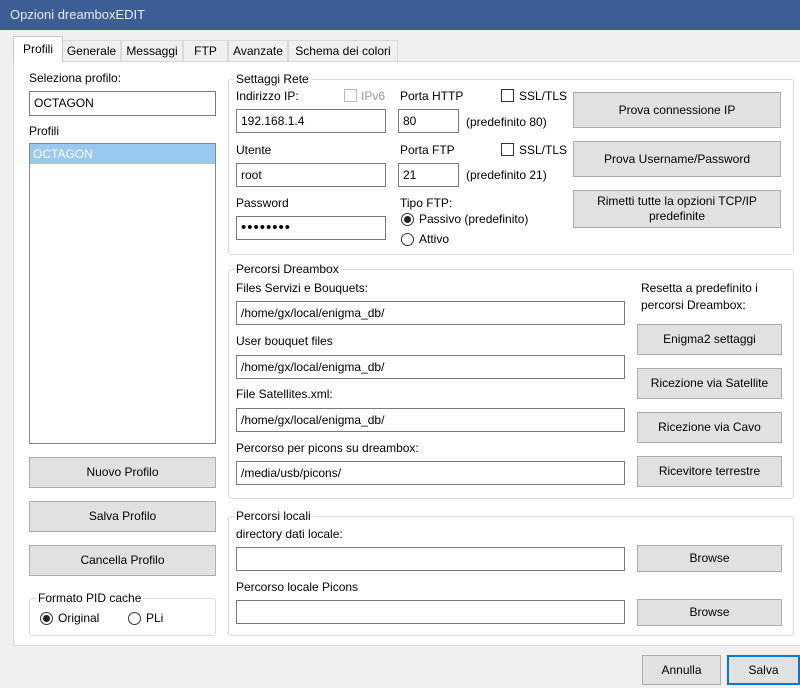  What do you see at coordinates (134, 618) in the screenshot?
I see `pid-pli-radio` at bounding box center [134, 618].